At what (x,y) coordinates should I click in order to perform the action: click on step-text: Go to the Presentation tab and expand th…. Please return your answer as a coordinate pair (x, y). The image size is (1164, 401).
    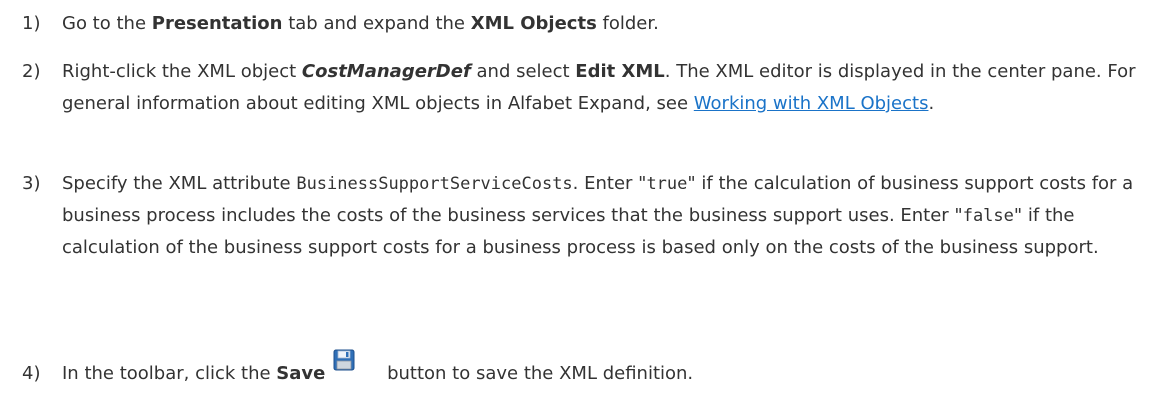
    Looking at the image, I should click on (360, 23).